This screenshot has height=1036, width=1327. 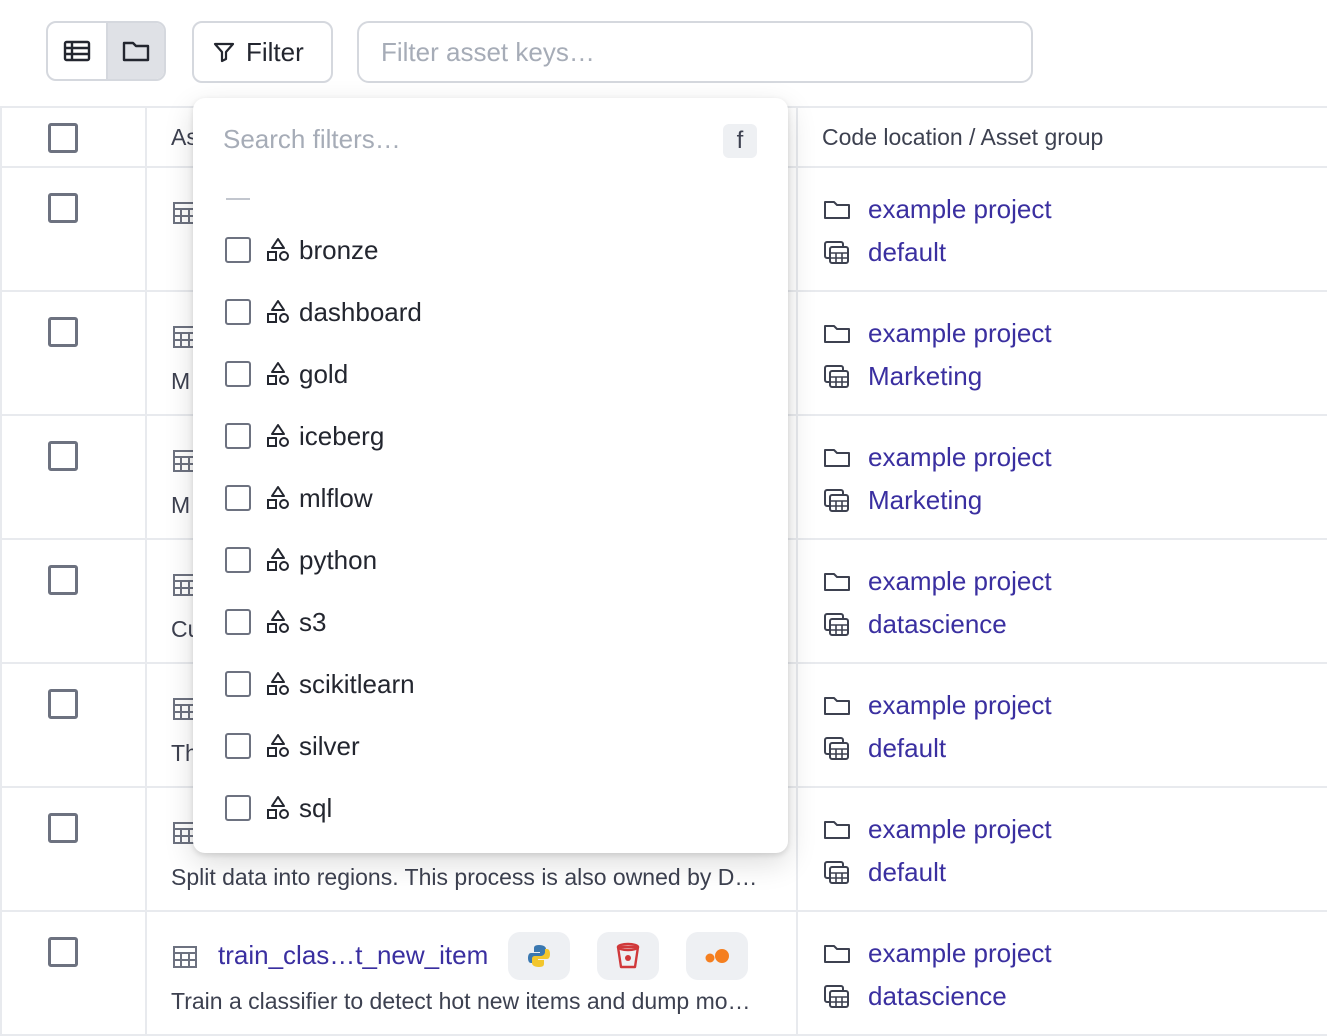 What do you see at coordinates (238, 199) in the screenshot?
I see `scroll-indicator` at bounding box center [238, 199].